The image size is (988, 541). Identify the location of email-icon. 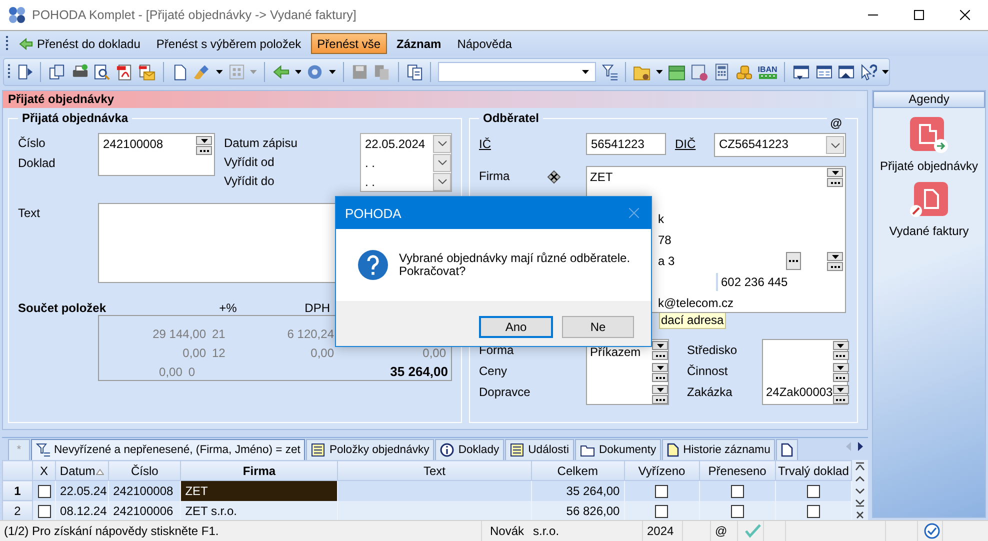
(147, 72).